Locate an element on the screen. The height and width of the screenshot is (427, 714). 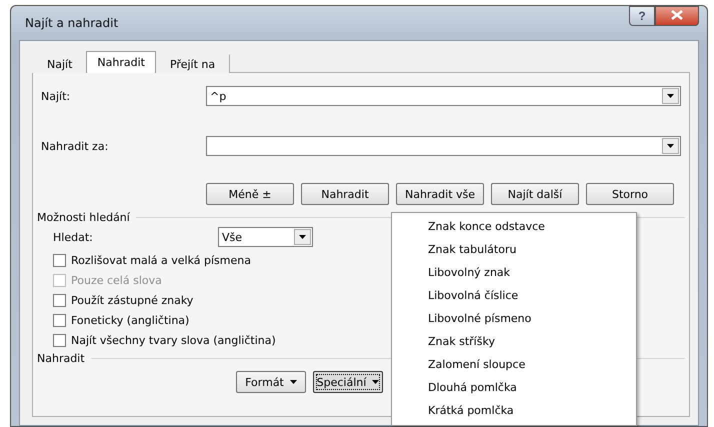
help-button: ? is located at coordinates (642, 16).